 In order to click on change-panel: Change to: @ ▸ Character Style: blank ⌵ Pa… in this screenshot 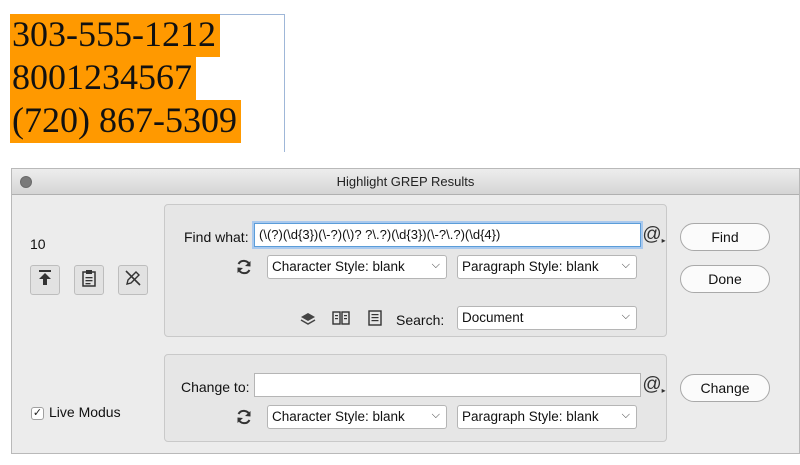, I will do `click(415, 398)`.